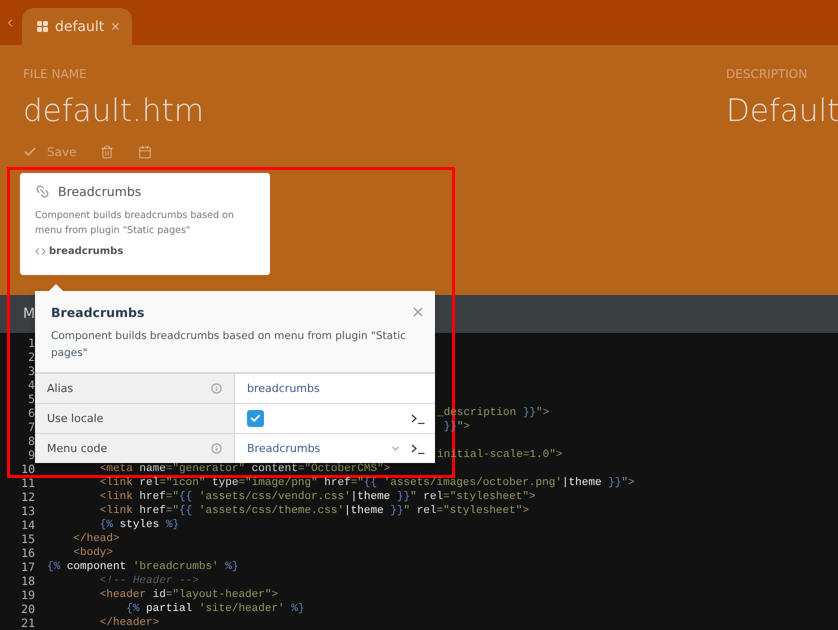 This screenshot has width=838, height=630. Describe the element at coordinates (55, 74) in the screenshot. I see `field-label: FILE NAME` at that location.